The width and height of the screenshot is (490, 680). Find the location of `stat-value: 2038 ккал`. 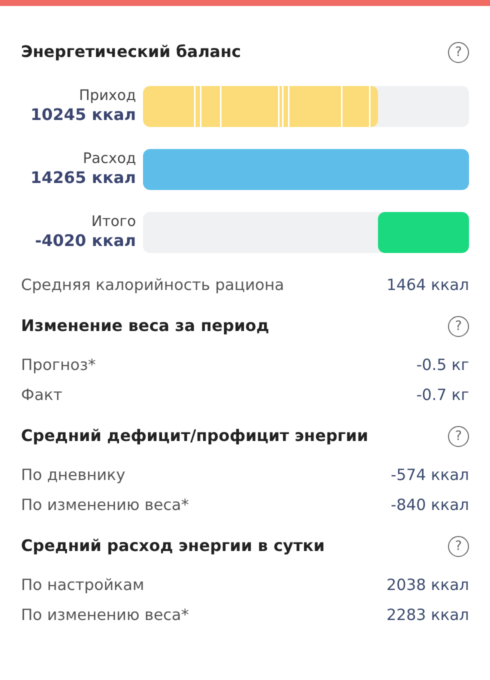

stat-value: 2038 ккал is located at coordinates (427, 585).